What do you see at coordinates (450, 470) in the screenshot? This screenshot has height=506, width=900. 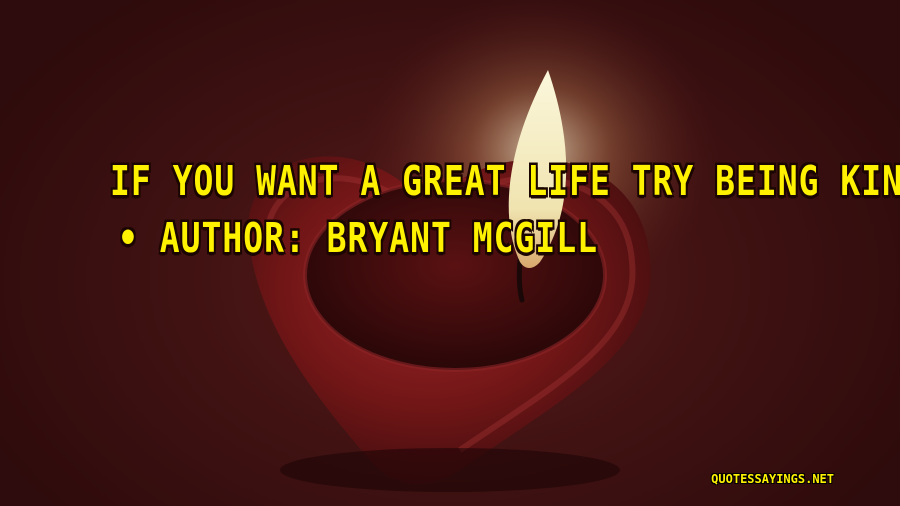 I see `heart-shadow` at bounding box center [450, 470].